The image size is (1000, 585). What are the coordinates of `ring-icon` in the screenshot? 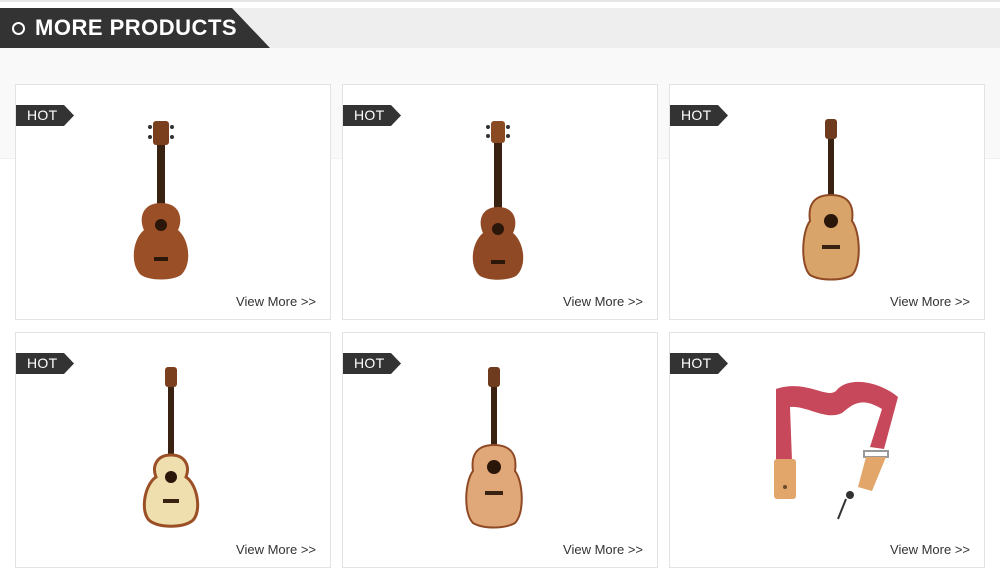 It's located at (18, 28).